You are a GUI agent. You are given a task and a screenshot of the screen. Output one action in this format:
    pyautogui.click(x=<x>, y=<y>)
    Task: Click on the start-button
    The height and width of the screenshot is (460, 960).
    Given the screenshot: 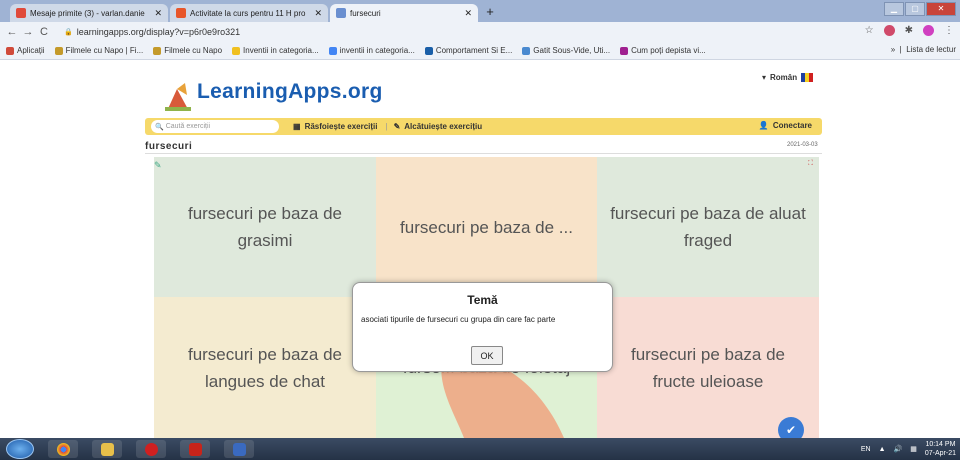 What is the action you would take?
    pyautogui.click(x=20, y=449)
    